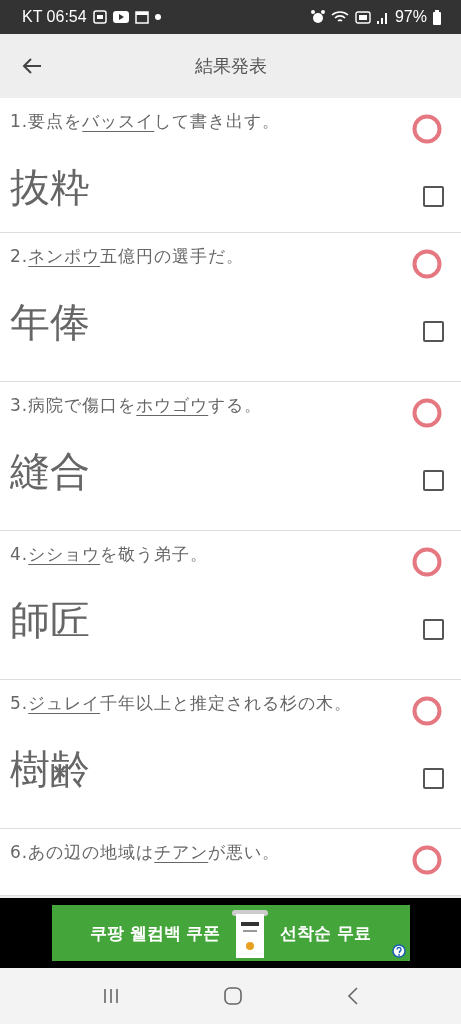 The image size is (461, 1024). I want to click on status-time: KT 06:54, so click(54, 17).